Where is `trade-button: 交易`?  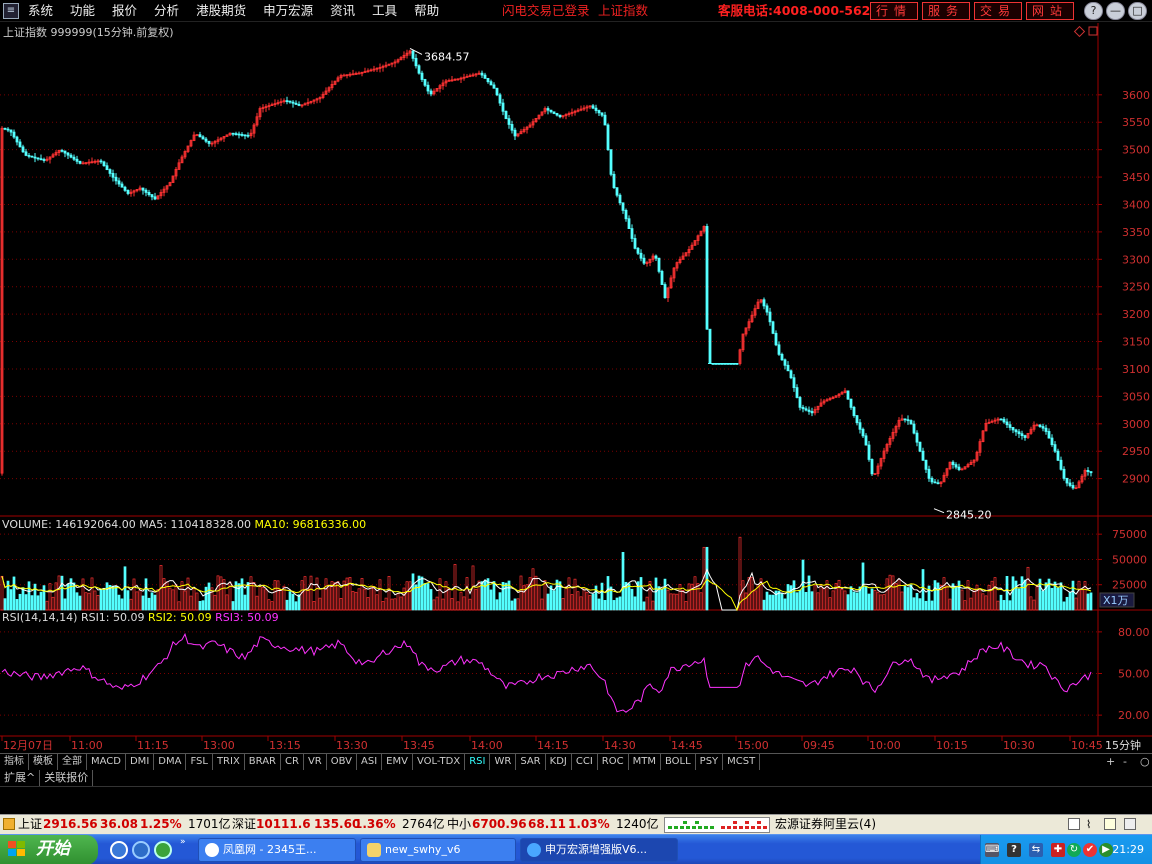 trade-button: 交易 is located at coordinates (998, 11).